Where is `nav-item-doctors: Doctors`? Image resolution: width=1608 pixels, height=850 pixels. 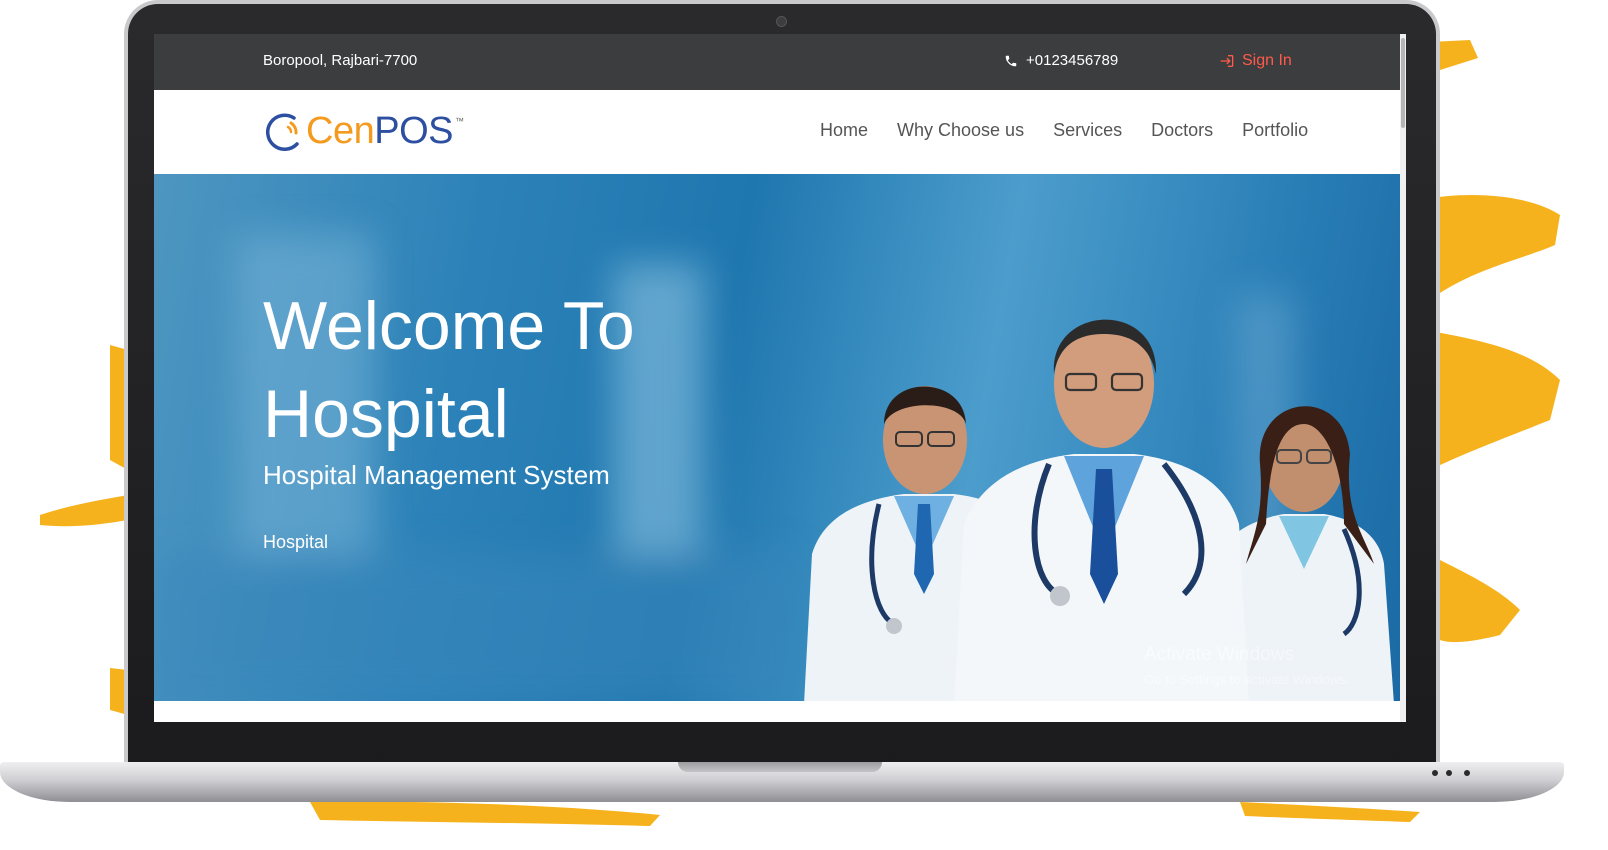 nav-item-doctors: Doctors is located at coordinates (1182, 130).